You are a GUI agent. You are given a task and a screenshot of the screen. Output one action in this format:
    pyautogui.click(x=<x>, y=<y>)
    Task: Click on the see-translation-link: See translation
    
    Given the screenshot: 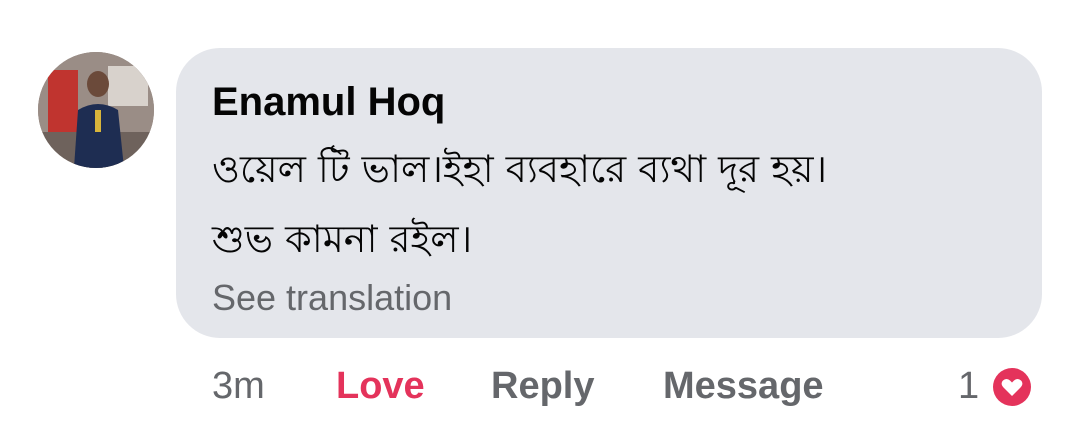 What is the action you would take?
    pyautogui.click(x=332, y=298)
    